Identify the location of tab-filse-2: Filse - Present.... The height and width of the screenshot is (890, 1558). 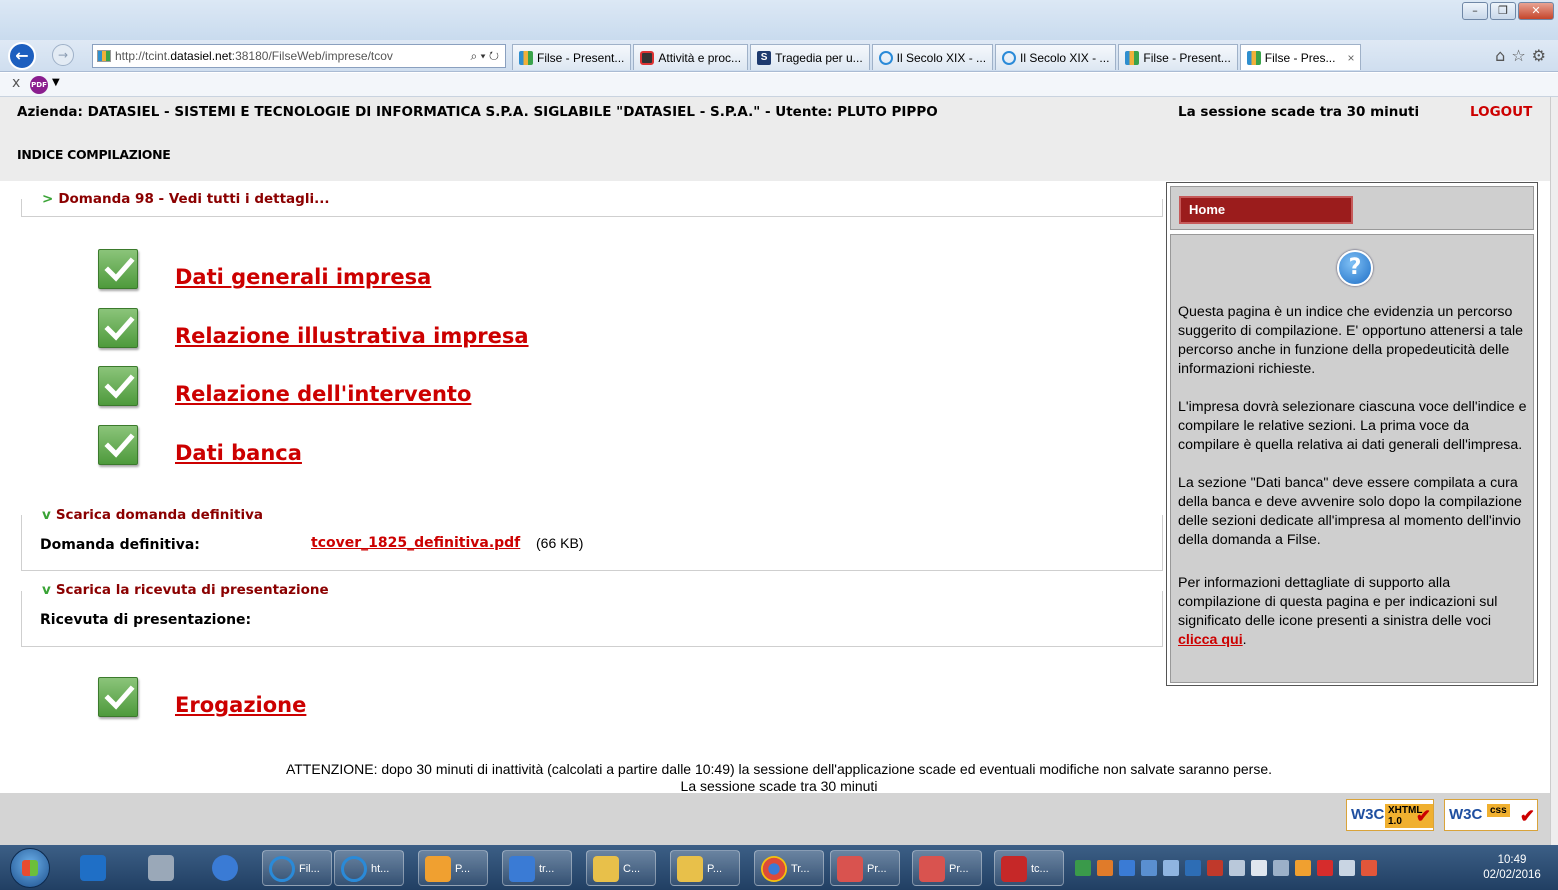
(1178, 57).